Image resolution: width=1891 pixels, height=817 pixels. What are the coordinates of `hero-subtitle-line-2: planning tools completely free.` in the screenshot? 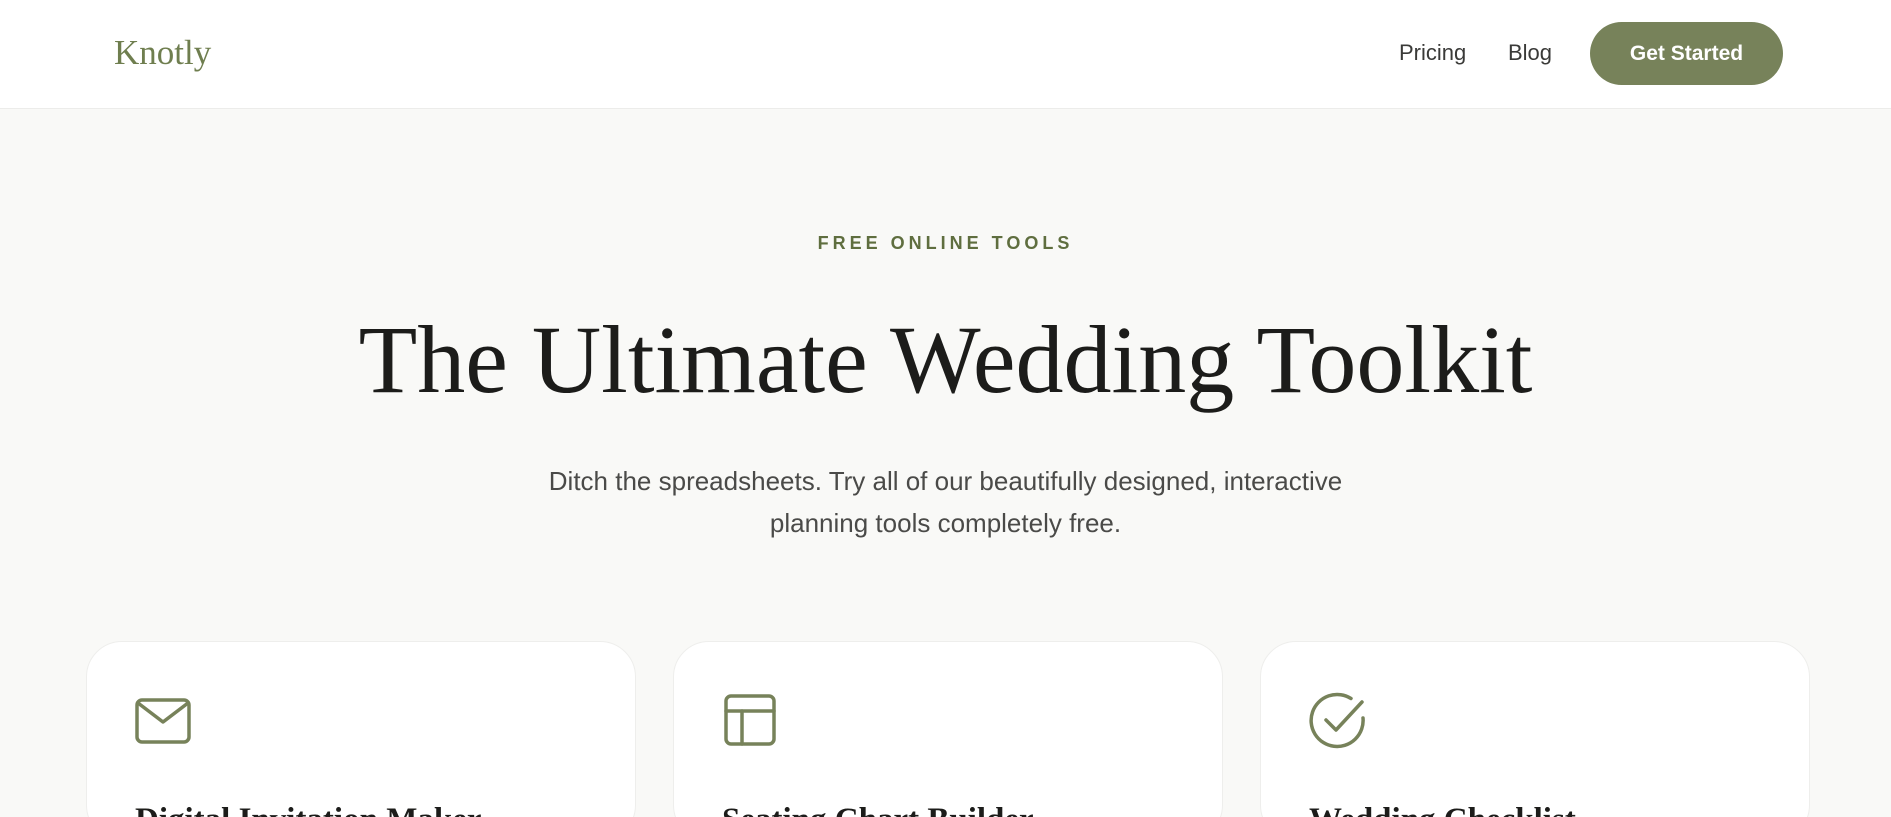 It's located at (945, 523).